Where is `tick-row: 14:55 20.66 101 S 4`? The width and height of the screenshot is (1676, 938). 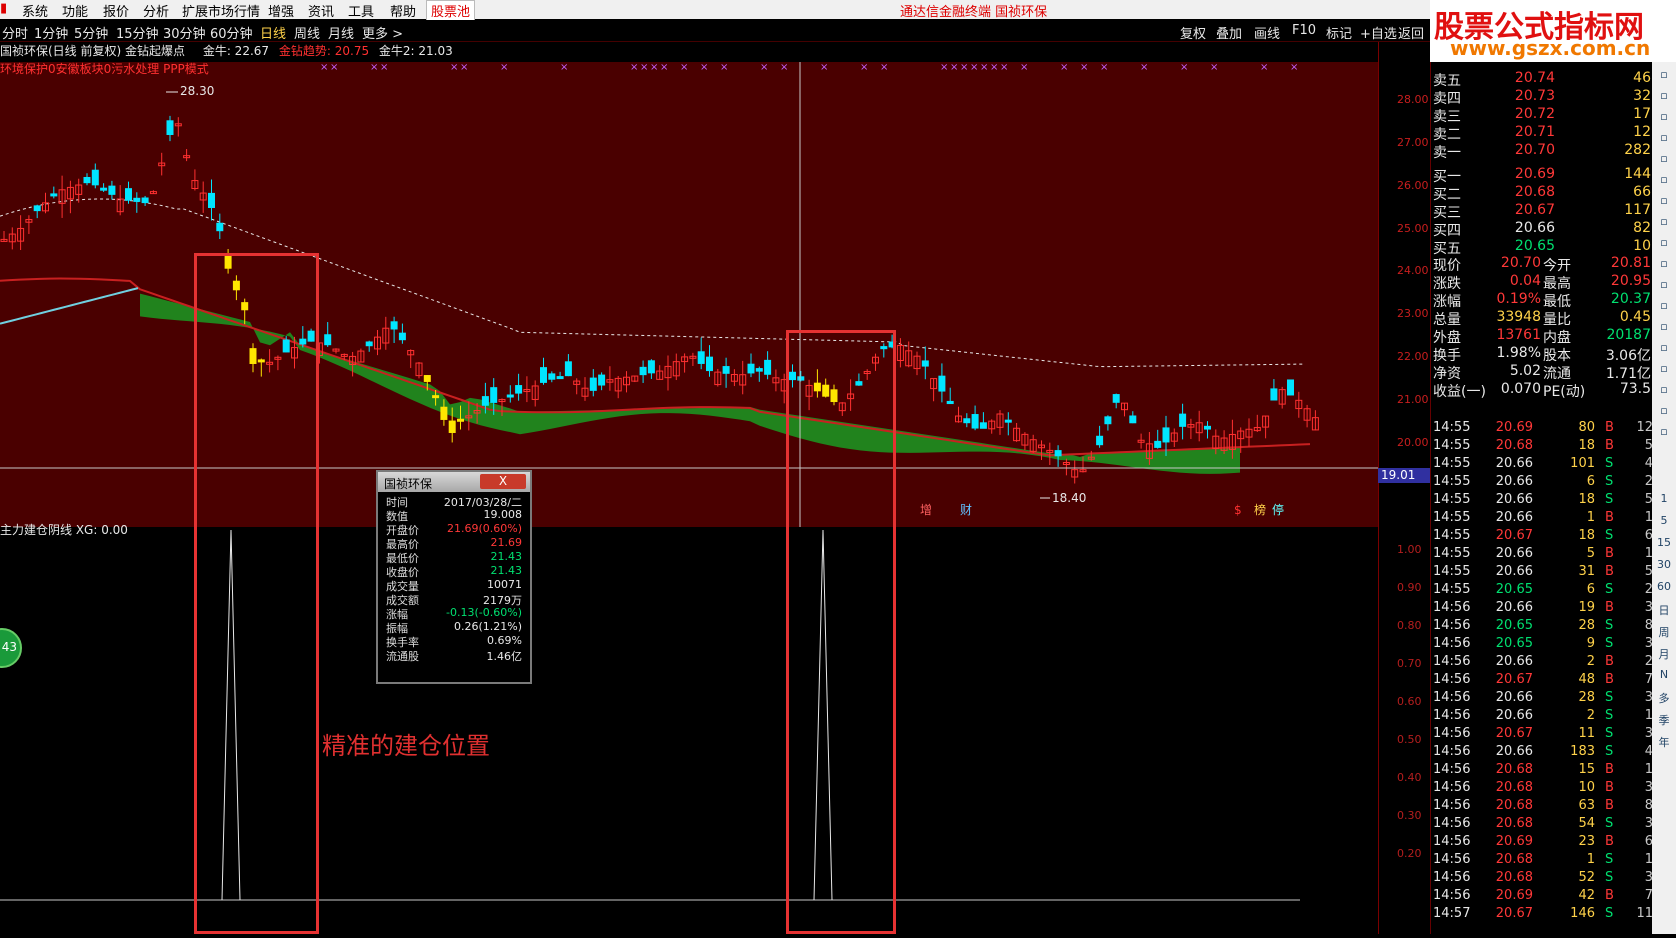 tick-row: 14:55 20.66 101 S 4 is located at coordinates (1542, 465).